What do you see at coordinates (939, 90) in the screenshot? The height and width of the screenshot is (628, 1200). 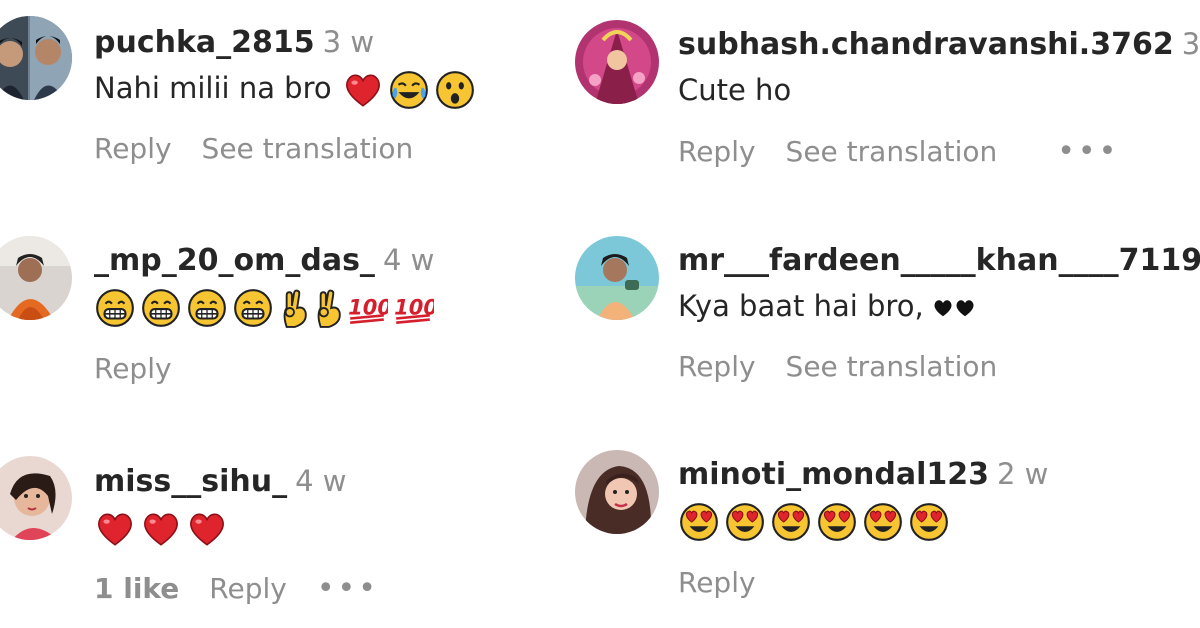 I see `comment-body: Cute ho` at bounding box center [939, 90].